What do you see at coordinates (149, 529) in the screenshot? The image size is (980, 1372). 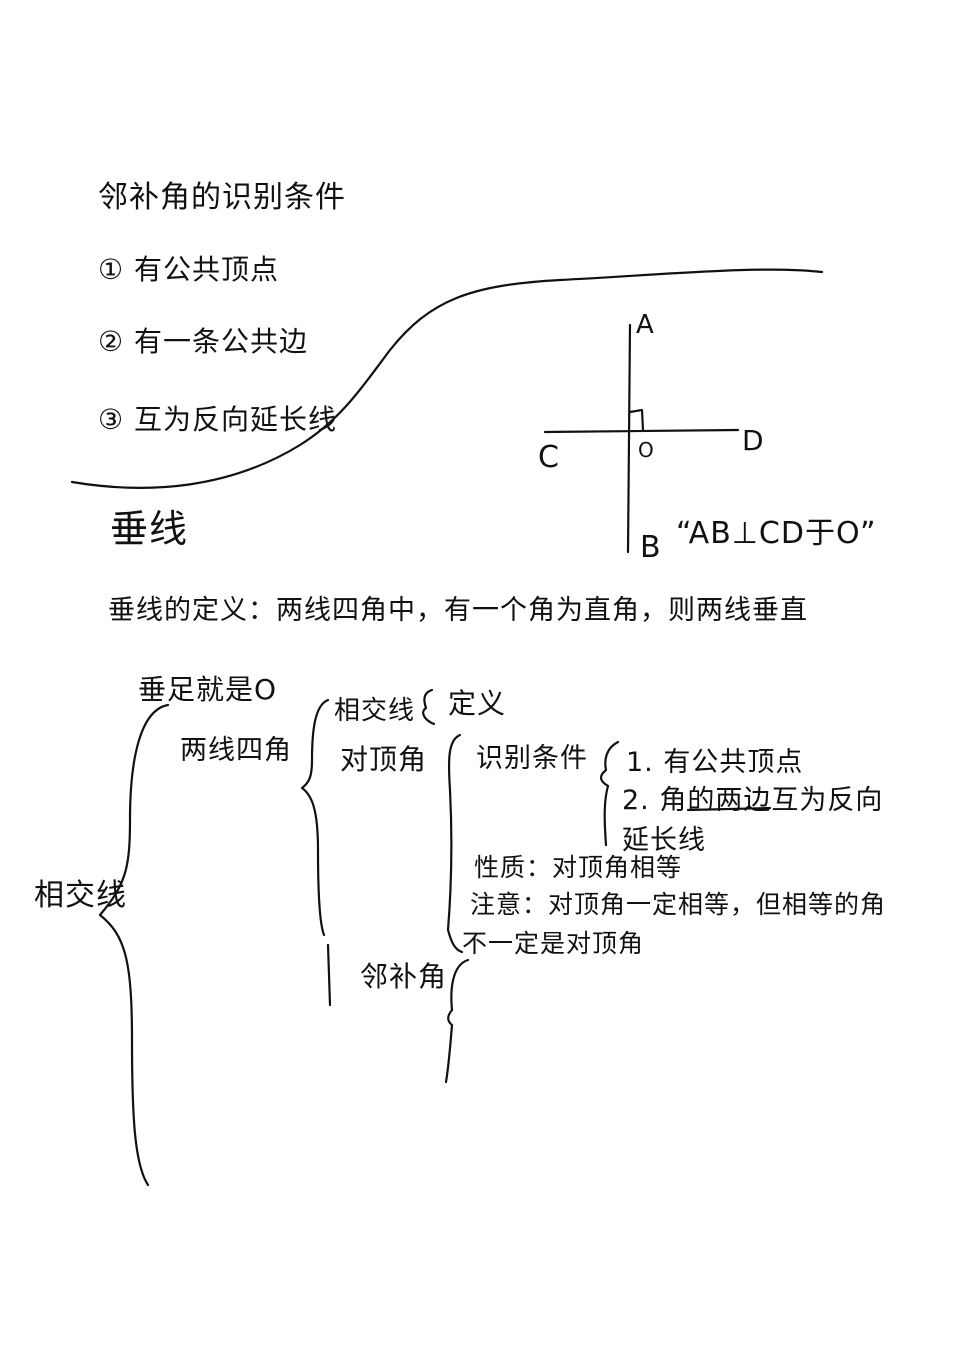 I see `perpendicular-heading: 垂线` at bounding box center [149, 529].